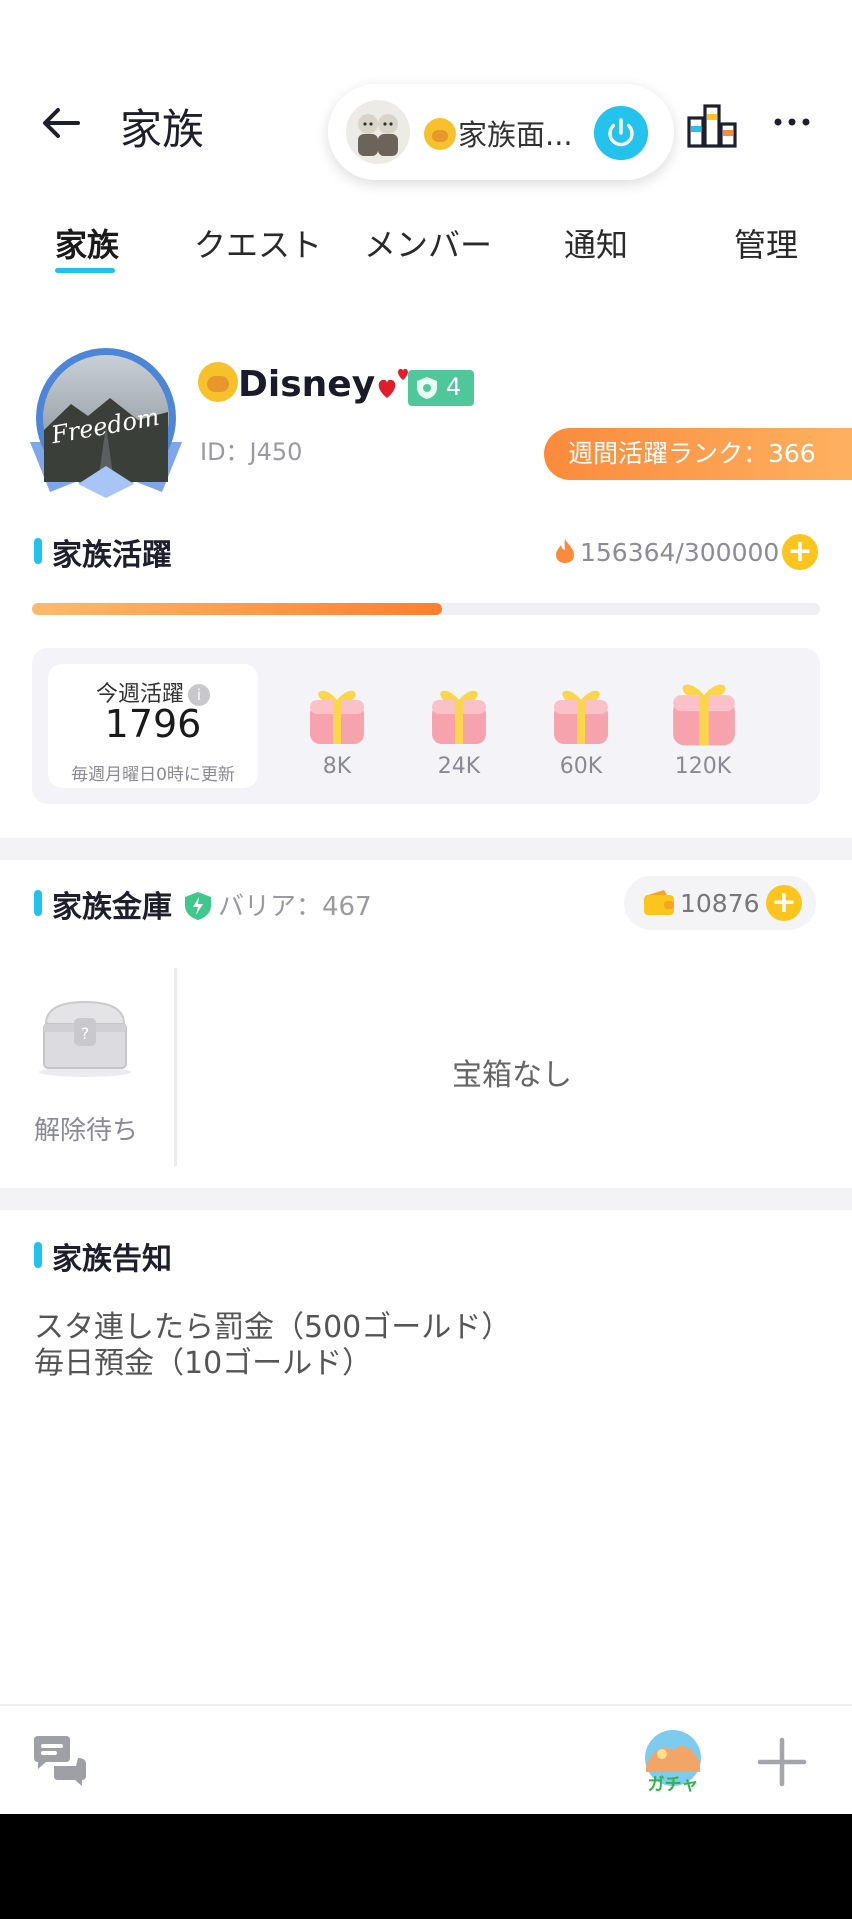 The width and height of the screenshot is (852, 1919). Describe the element at coordinates (153, 775) in the screenshot. I see `weekly-reset-note: 毎週月曜日0時に更新` at that location.